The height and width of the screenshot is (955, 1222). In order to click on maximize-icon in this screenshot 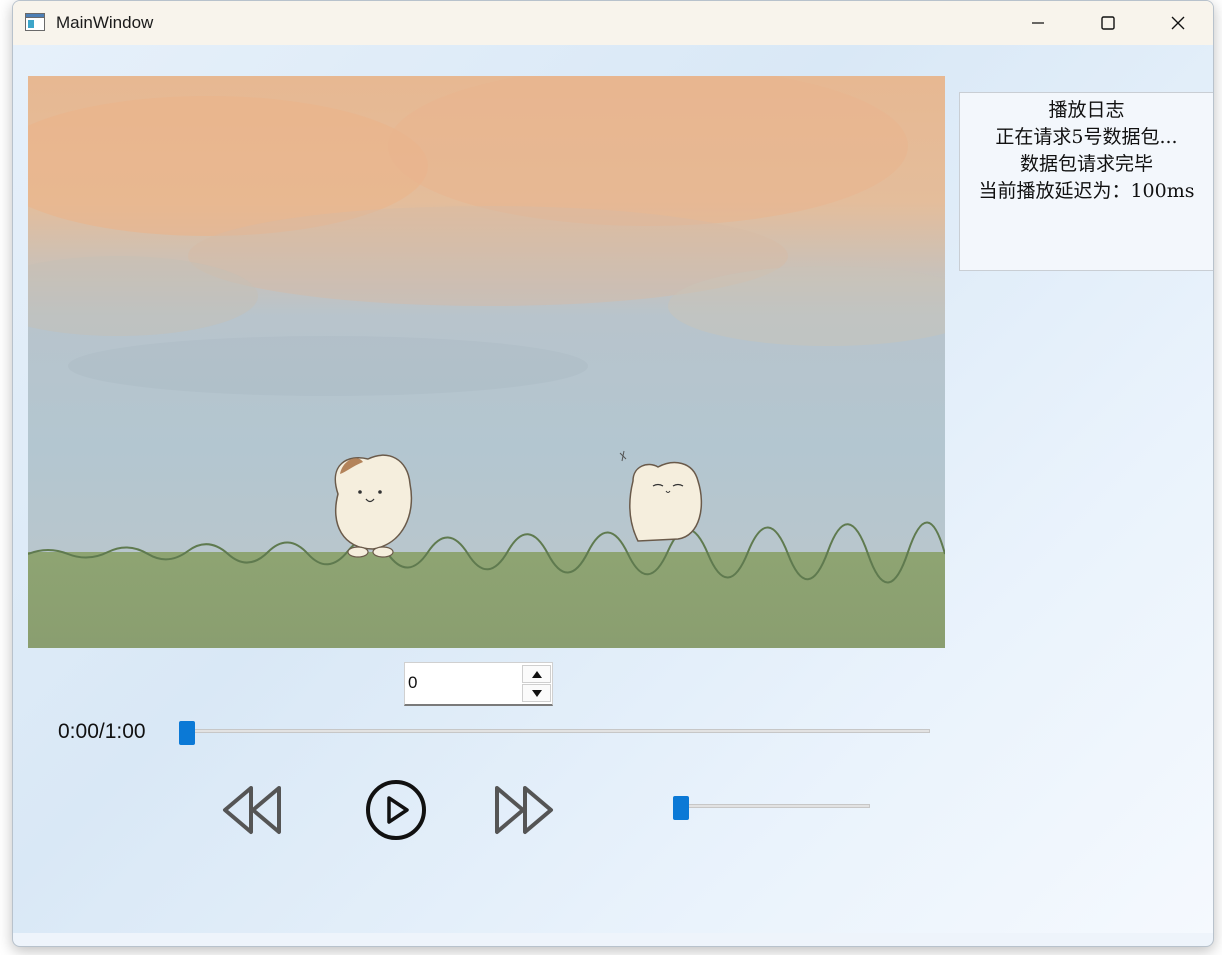, I will do `click(1108, 23)`.